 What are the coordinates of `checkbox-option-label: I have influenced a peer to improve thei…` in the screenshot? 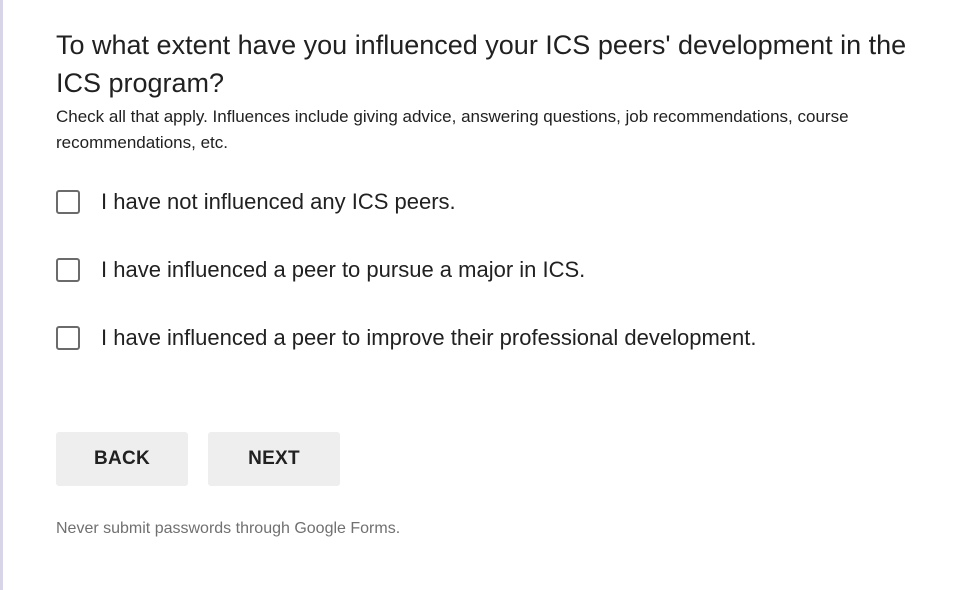 It's located at (429, 337).